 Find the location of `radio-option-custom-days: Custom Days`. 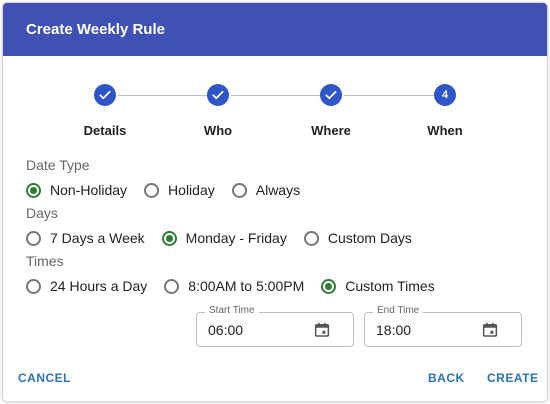

radio-option-custom-days: Custom Days is located at coordinates (357, 238).